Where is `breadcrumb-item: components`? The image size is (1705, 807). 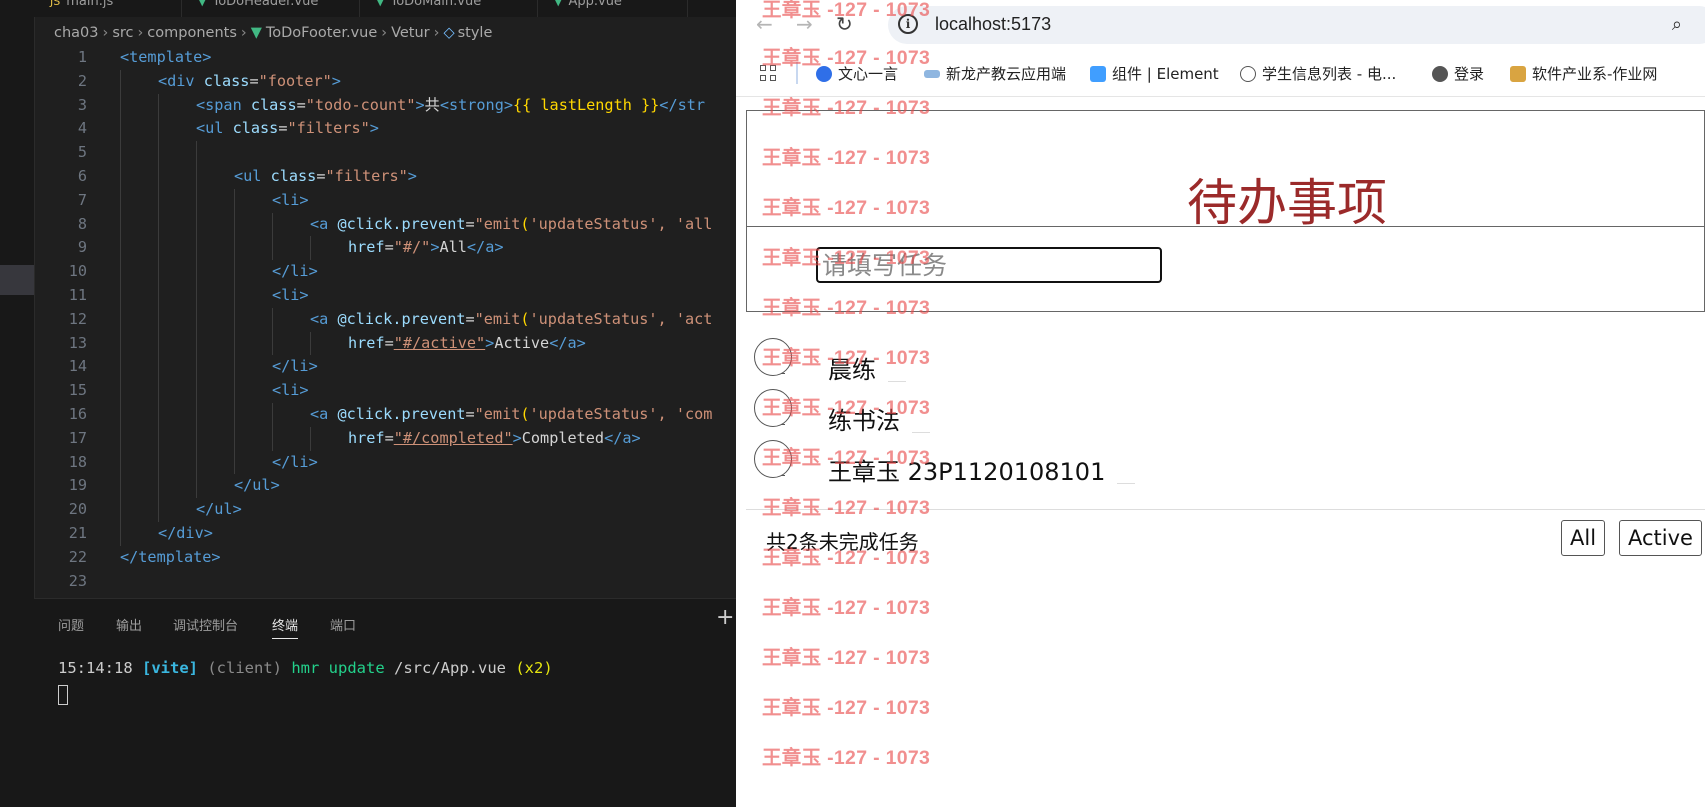 breadcrumb-item: components is located at coordinates (192, 33).